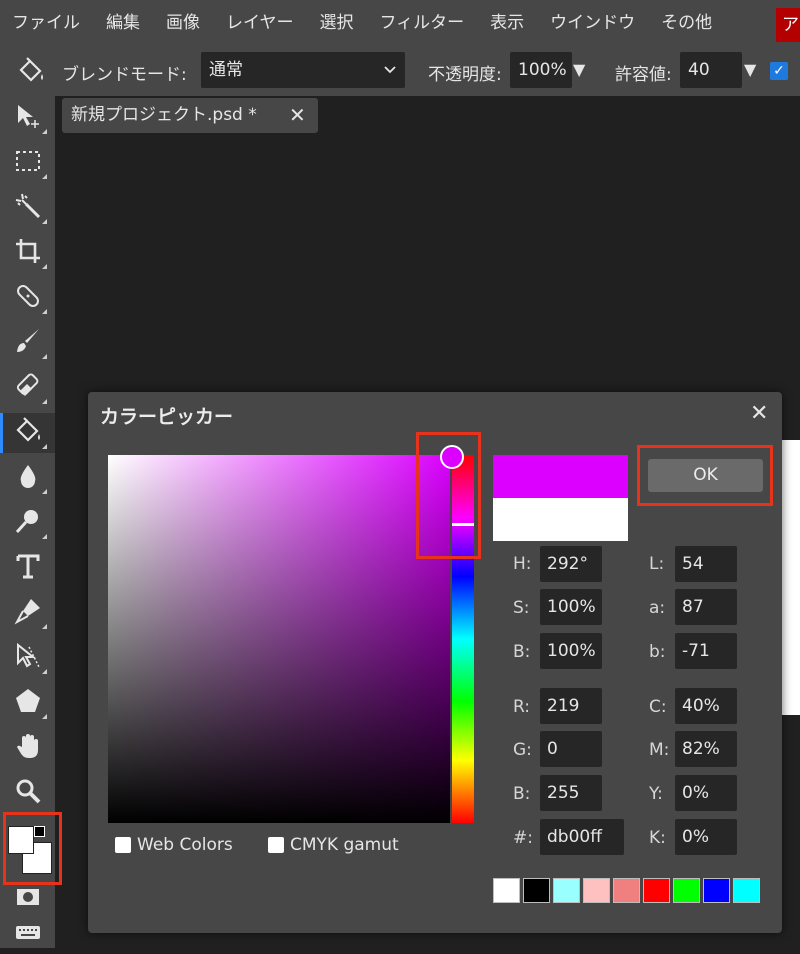 The image size is (800, 954). What do you see at coordinates (658, 707) in the screenshot?
I see `cyan-label: C:` at bounding box center [658, 707].